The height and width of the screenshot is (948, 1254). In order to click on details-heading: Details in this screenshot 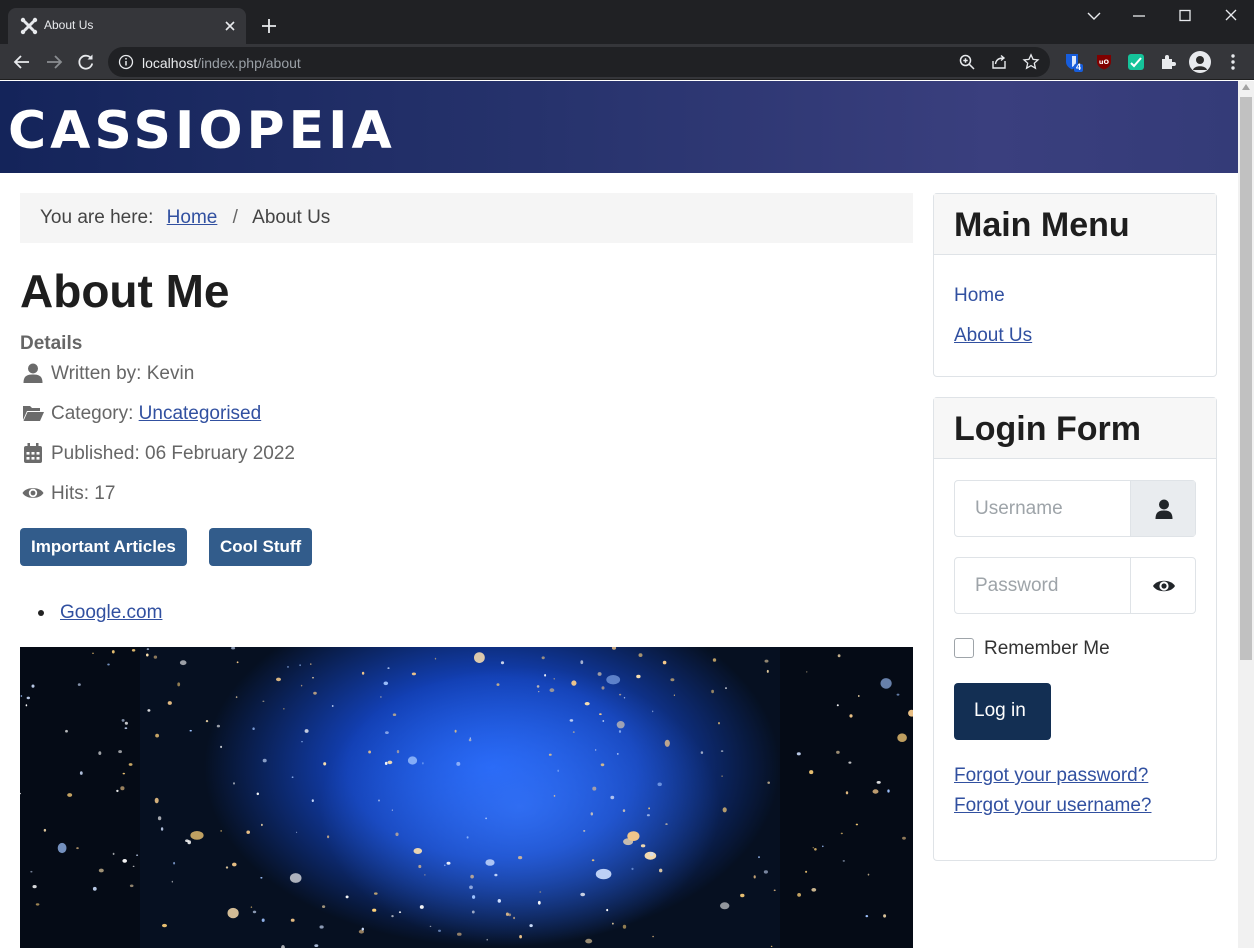, I will do `click(51, 343)`.